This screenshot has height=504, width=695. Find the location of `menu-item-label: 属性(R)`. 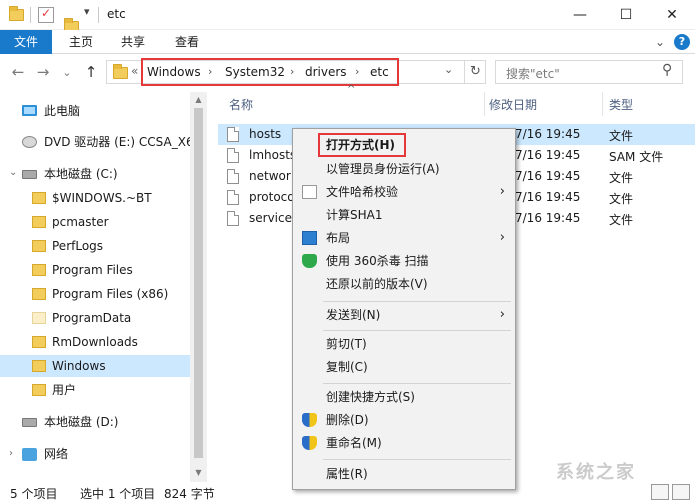

menu-item-label: 属性(R) is located at coordinates (347, 474).